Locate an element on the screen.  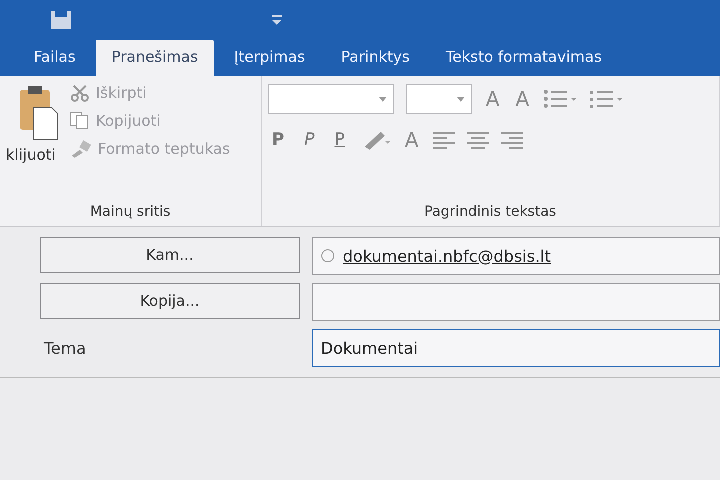
grow-font-button: A is located at coordinates (493, 99).